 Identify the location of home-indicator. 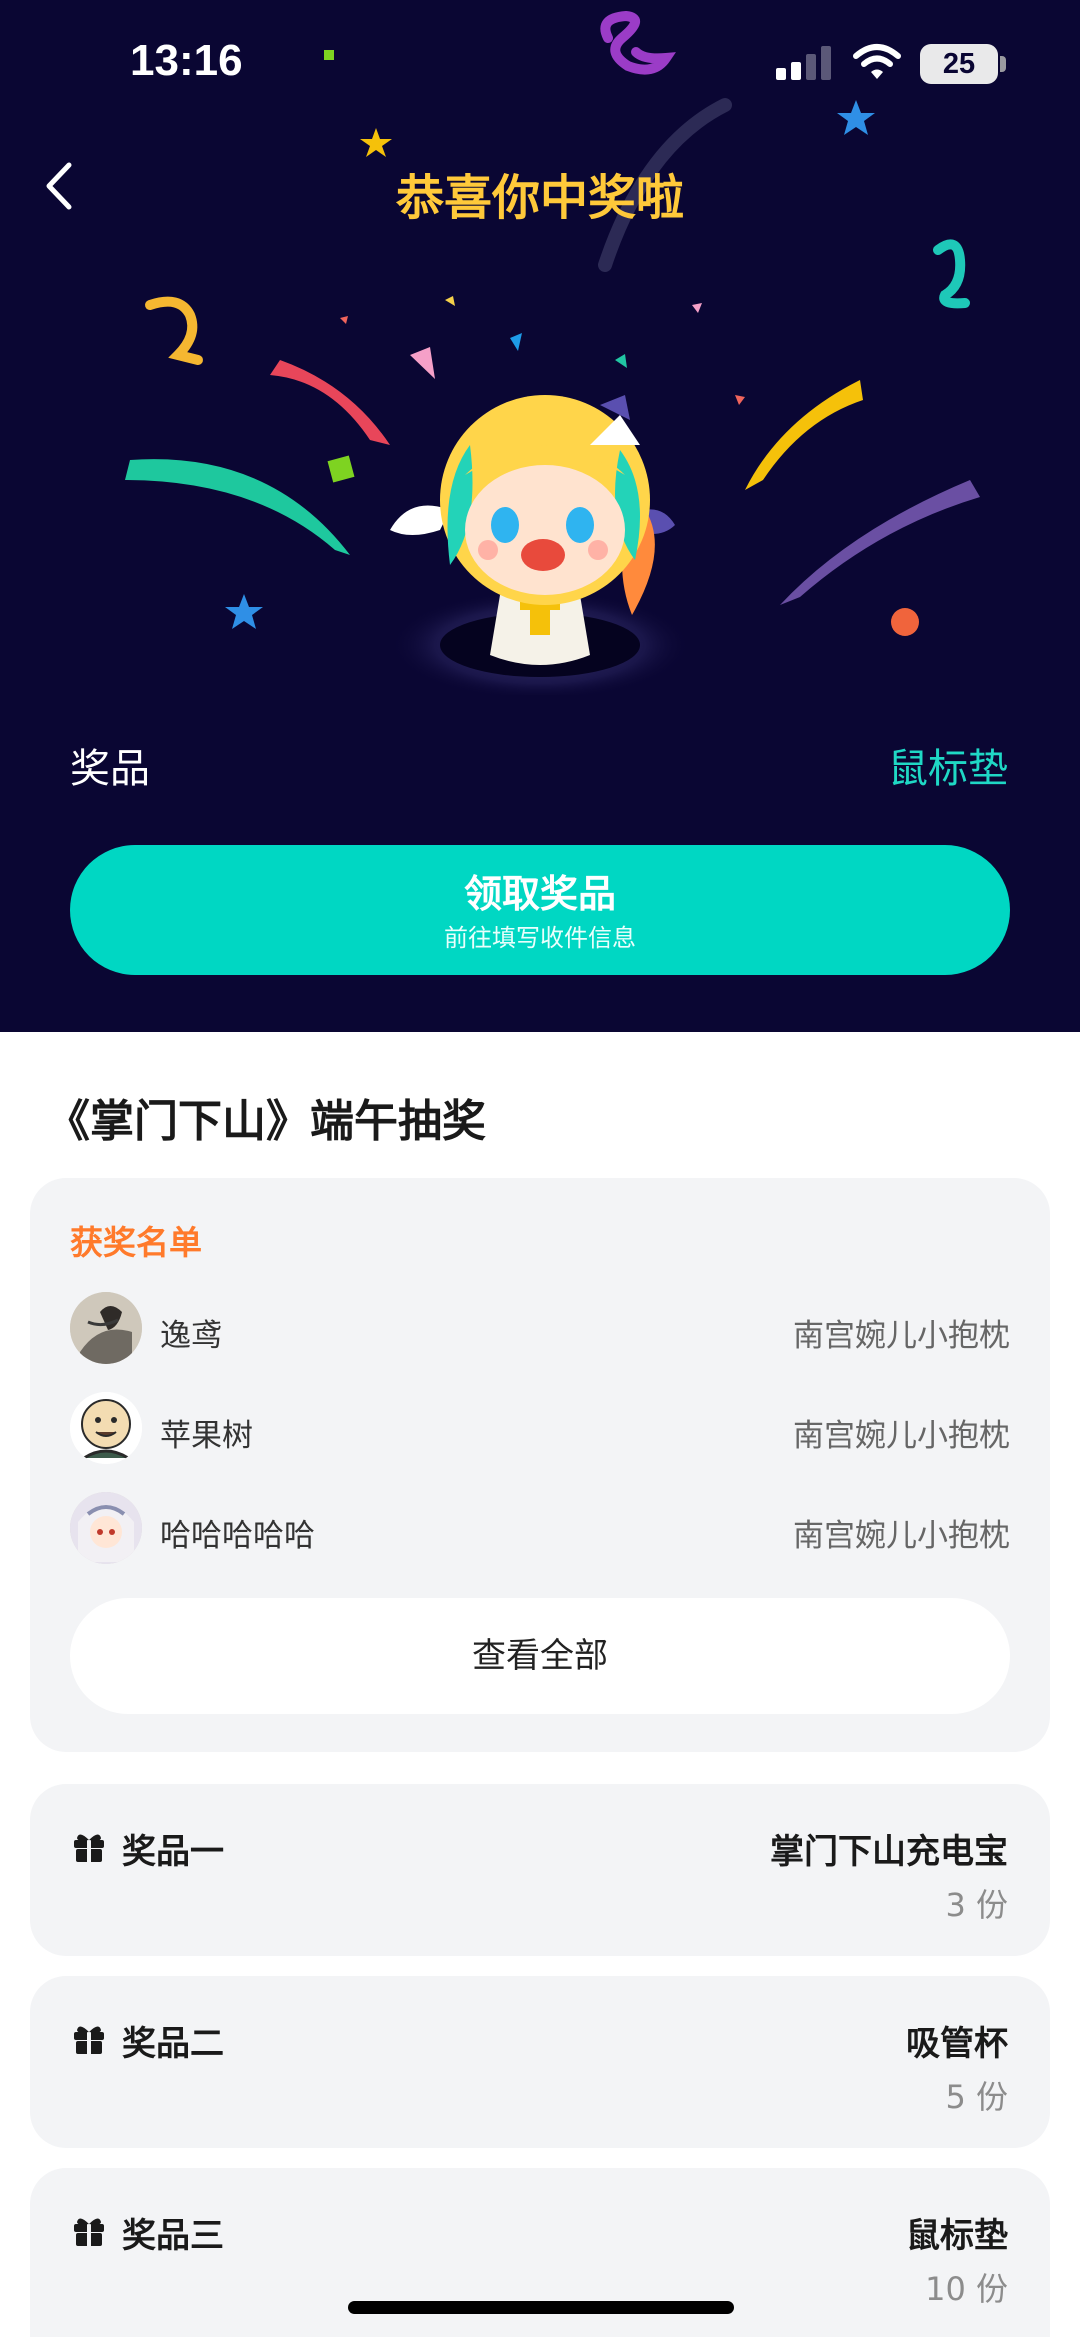
(541, 2307).